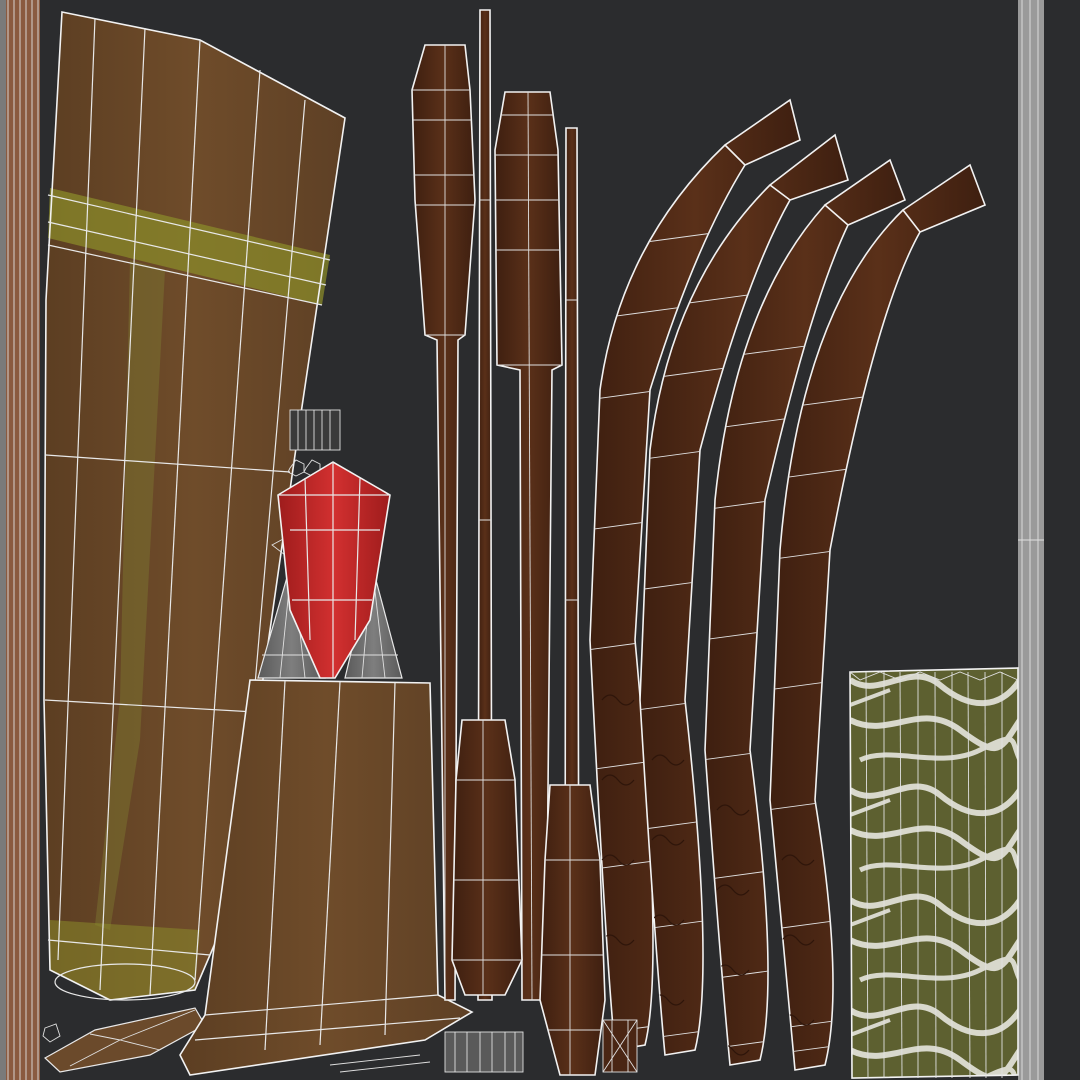  I want to click on cloth-cap-island, so click(124, 1040).